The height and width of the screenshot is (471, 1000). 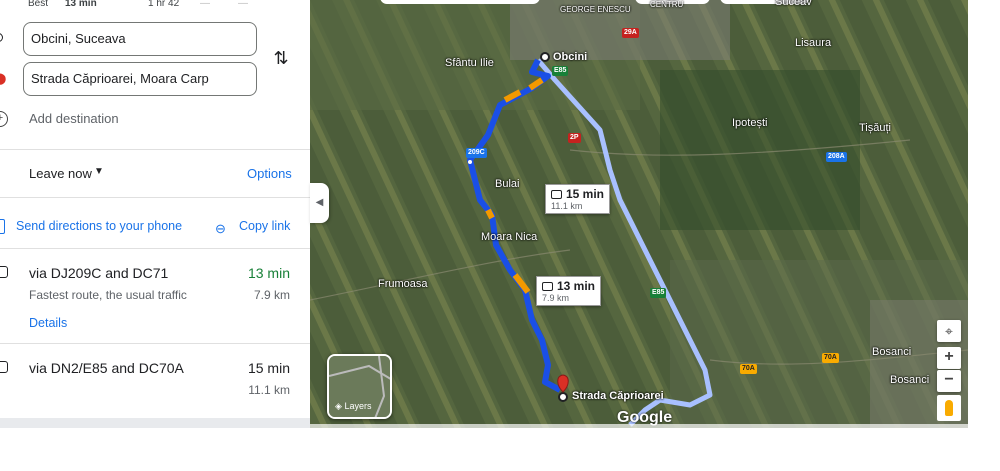 What do you see at coordinates (319, 203) in the screenshot?
I see `collapse-panel-button: ◀` at bounding box center [319, 203].